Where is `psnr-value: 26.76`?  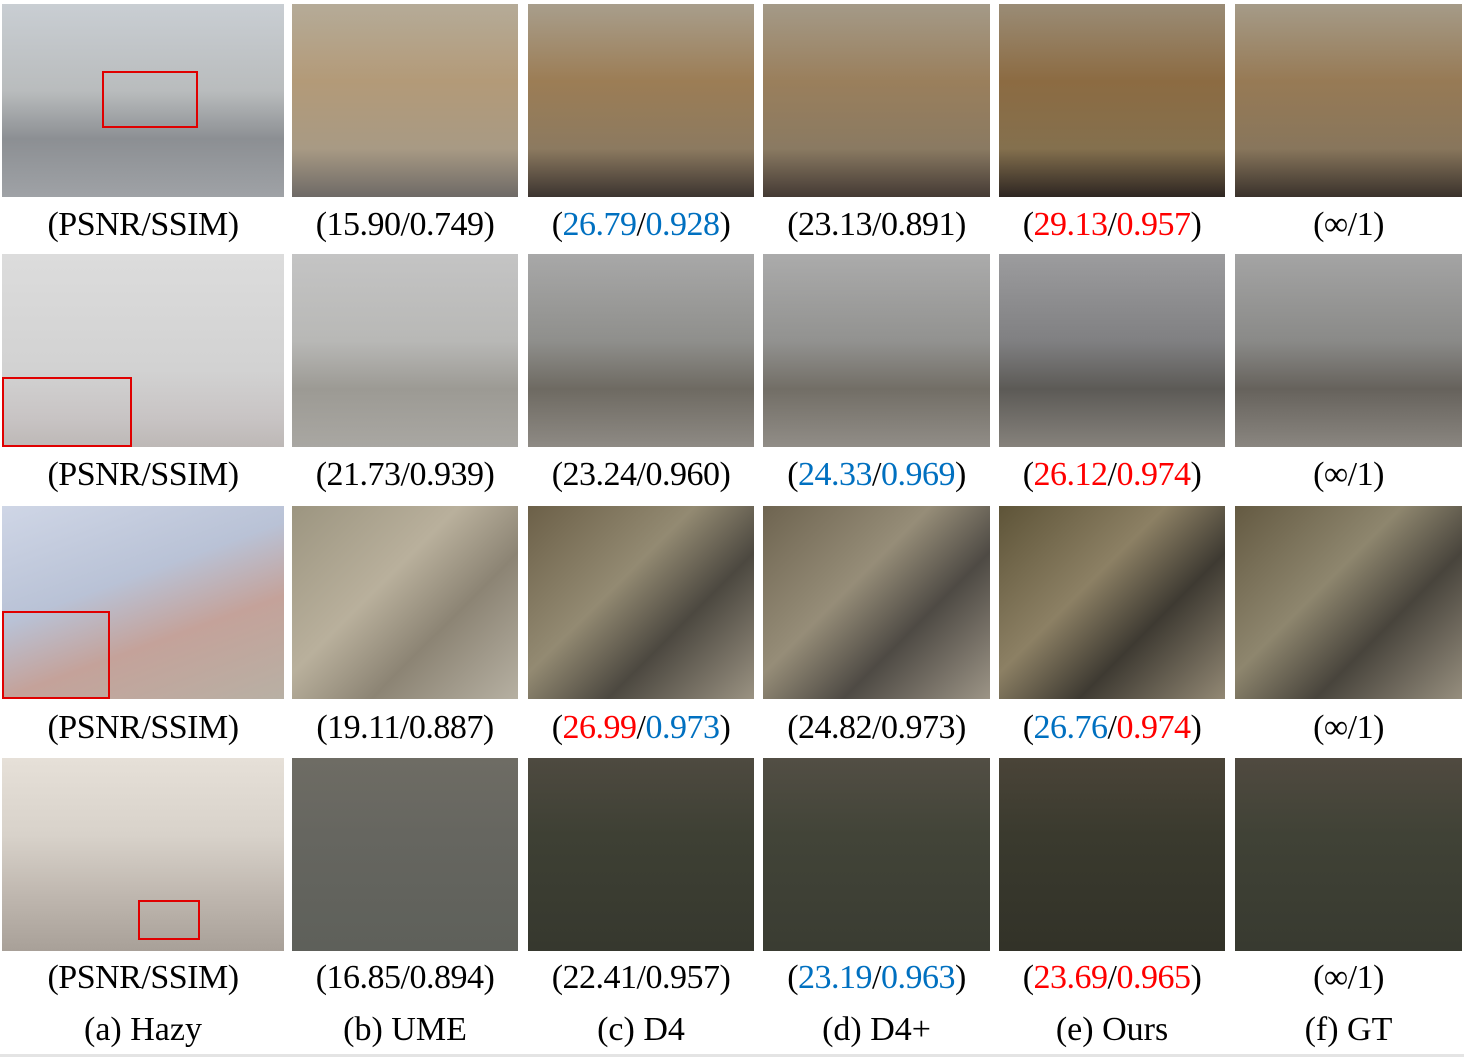 psnr-value: 26.76 is located at coordinates (1071, 727).